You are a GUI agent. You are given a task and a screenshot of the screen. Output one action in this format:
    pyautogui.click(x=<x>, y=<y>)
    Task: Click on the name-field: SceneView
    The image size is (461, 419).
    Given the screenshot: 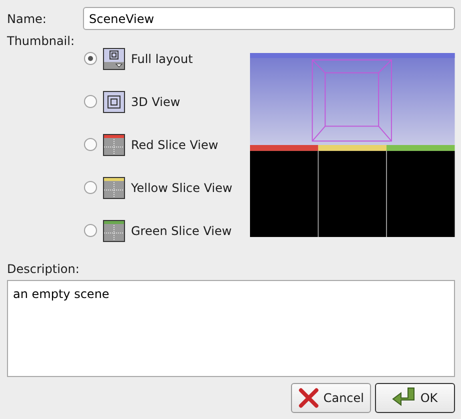 What is the action you would take?
    pyautogui.click(x=269, y=18)
    